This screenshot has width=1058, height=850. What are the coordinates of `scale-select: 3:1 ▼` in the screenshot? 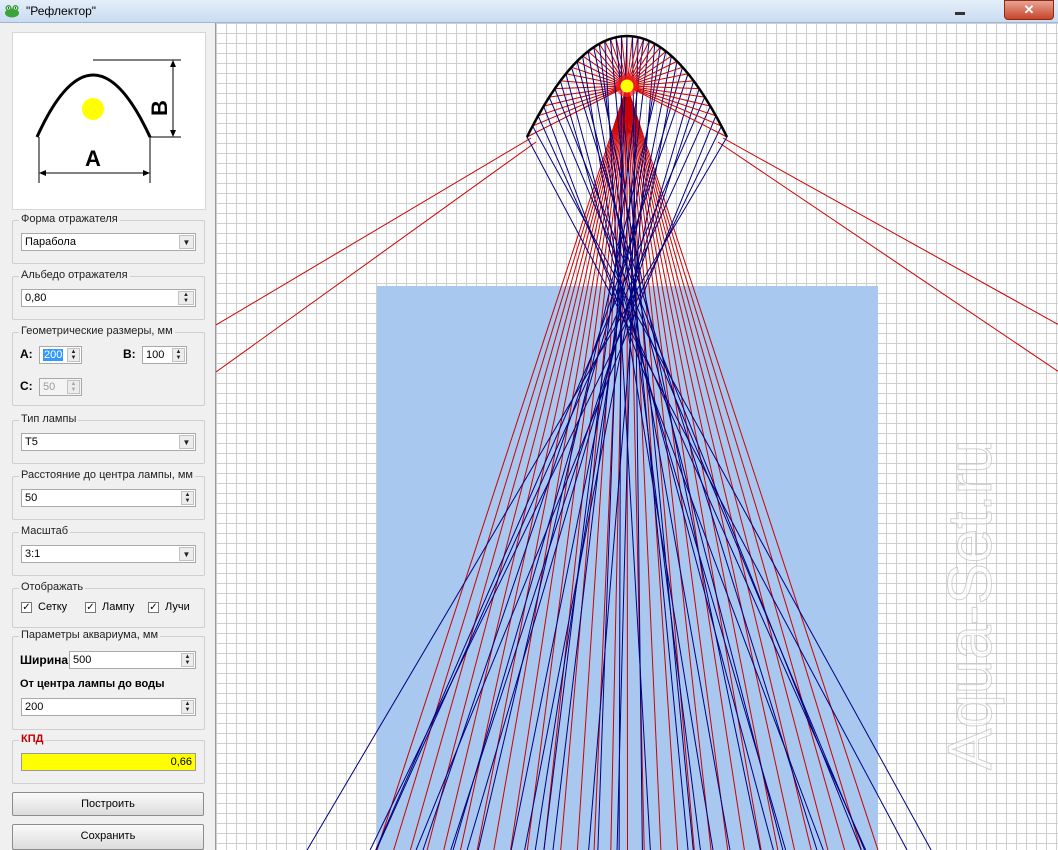 It's located at (108, 554).